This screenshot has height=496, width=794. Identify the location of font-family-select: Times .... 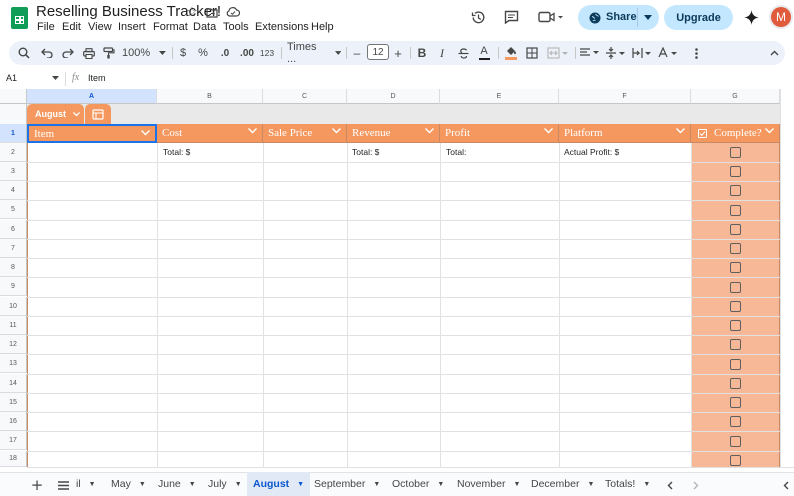
(314, 53).